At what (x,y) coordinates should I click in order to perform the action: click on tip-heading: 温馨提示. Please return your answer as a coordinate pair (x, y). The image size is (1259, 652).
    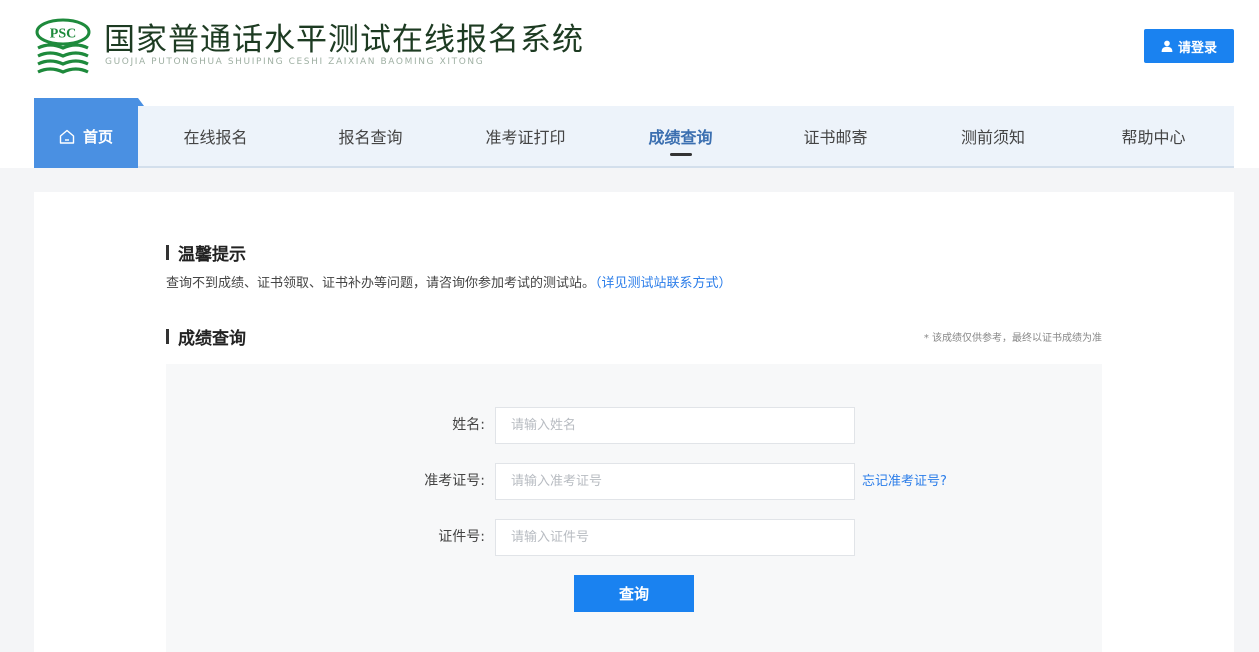
    Looking at the image, I should click on (206, 252).